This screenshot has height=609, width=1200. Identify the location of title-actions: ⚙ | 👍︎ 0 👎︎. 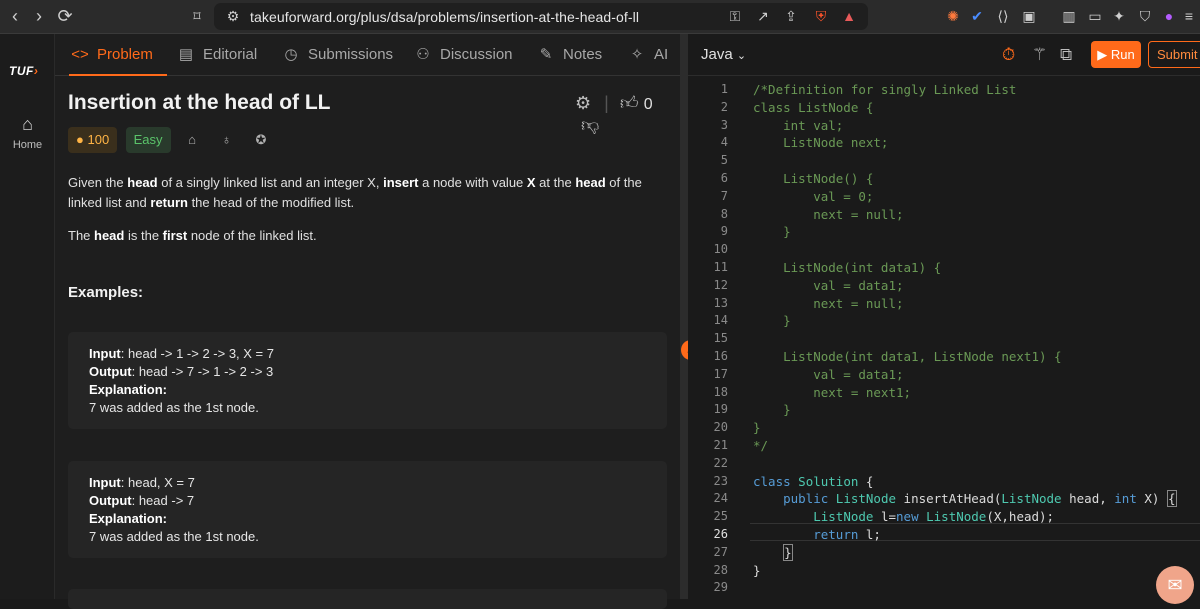
(627, 114).